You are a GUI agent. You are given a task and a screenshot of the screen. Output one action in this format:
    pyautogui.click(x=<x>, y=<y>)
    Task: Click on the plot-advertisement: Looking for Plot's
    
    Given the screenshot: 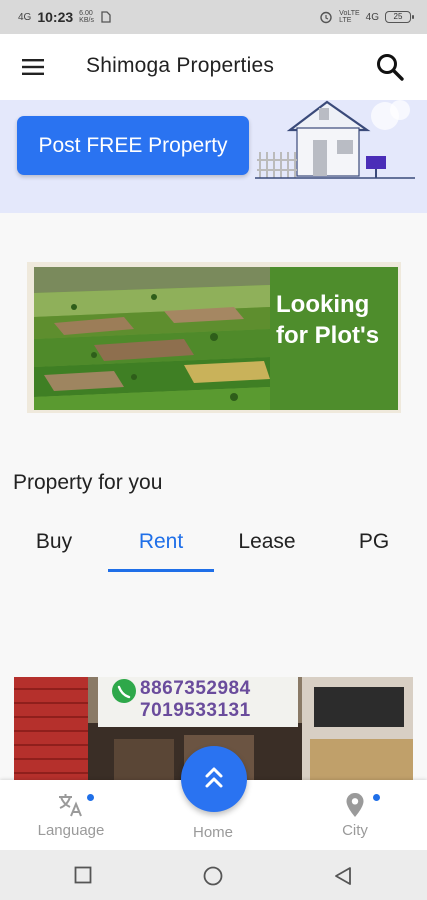 What is the action you would take?
    pyautogui.click(x=214, y=337)
    